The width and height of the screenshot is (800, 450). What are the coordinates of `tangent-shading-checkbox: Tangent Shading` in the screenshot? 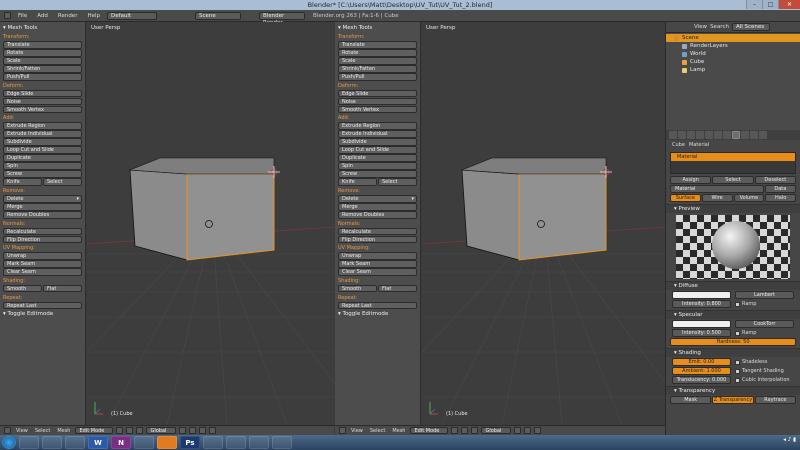 It's located at (764, 371).